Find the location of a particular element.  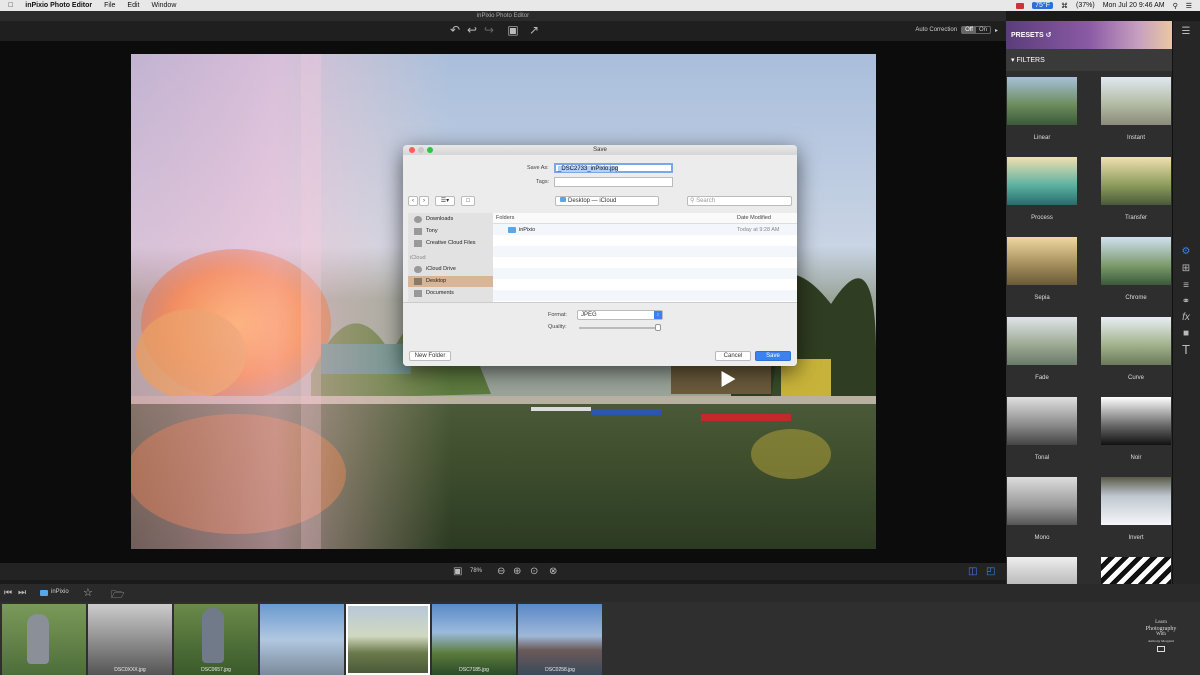

fit-screen-icon: ▣ is located at coordinates (457, 571).